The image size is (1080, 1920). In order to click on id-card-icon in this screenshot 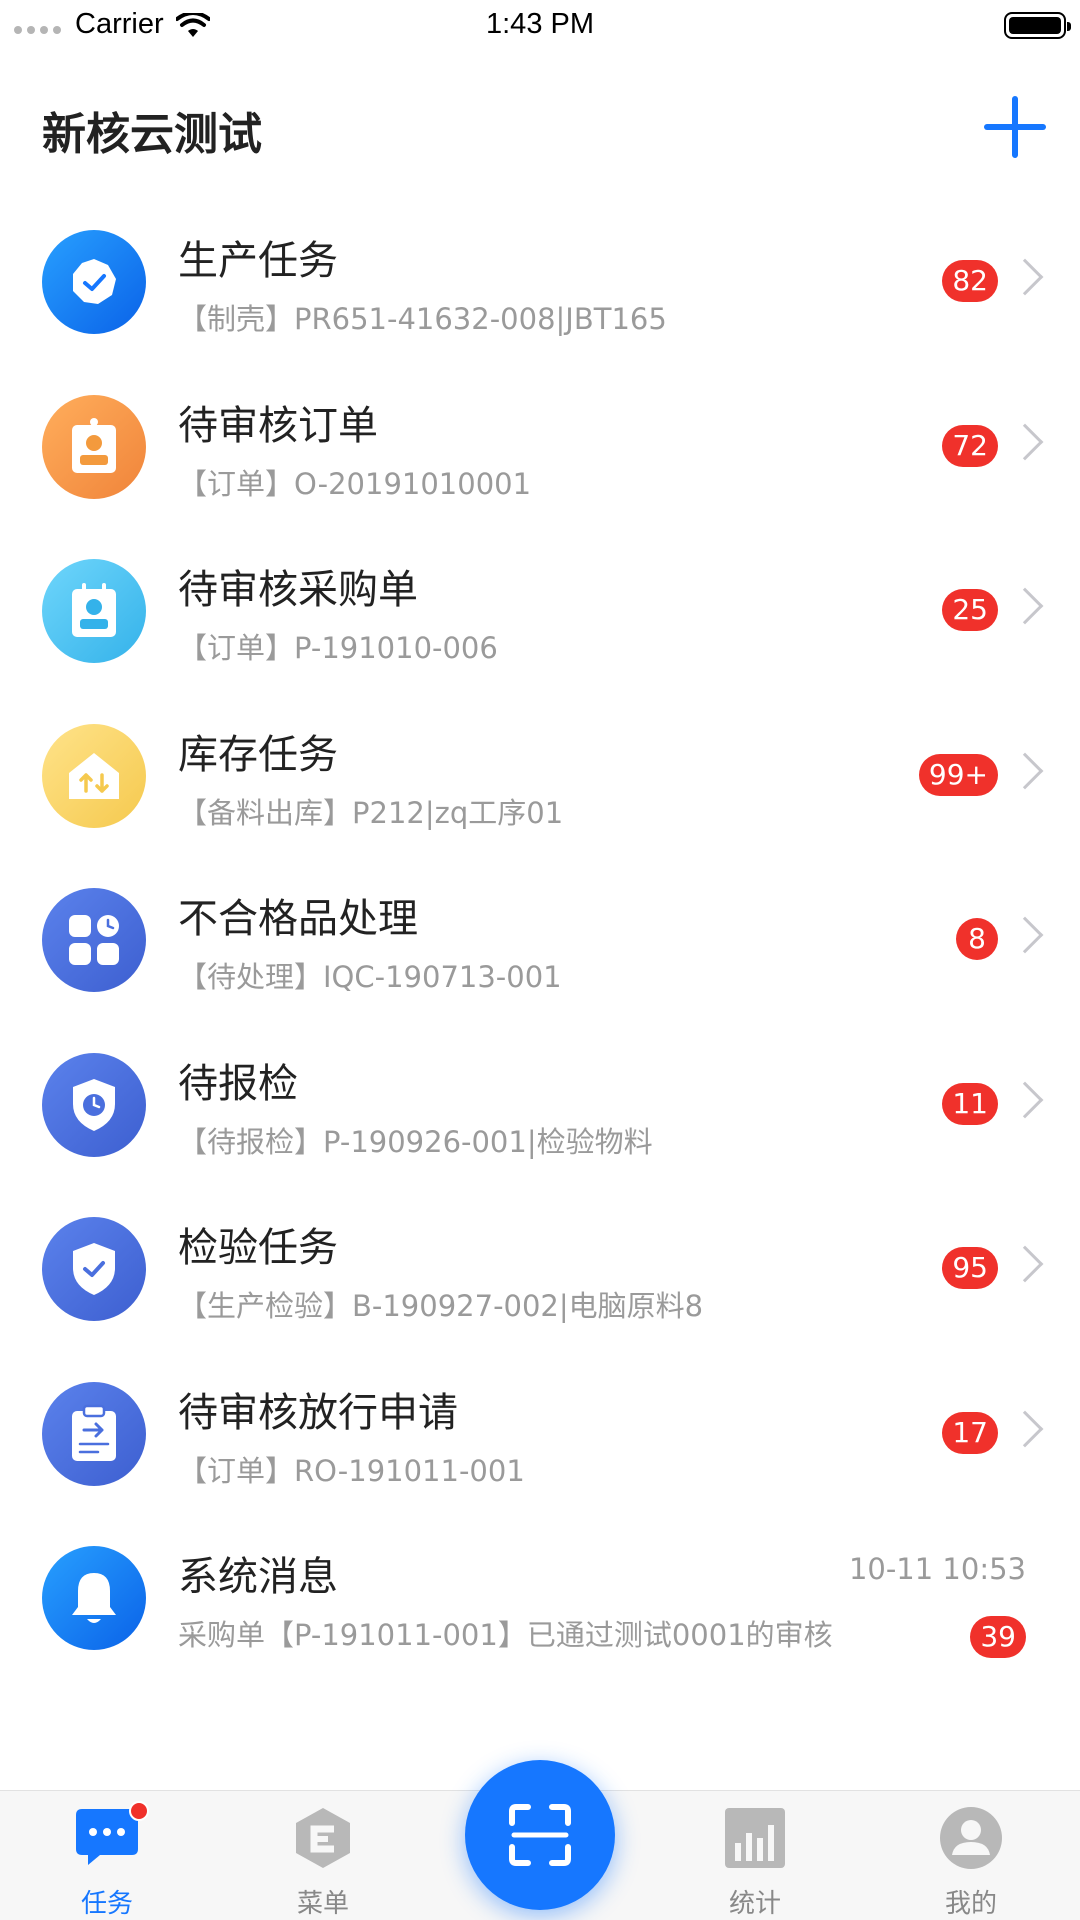, I will do `click(94, 446)`.